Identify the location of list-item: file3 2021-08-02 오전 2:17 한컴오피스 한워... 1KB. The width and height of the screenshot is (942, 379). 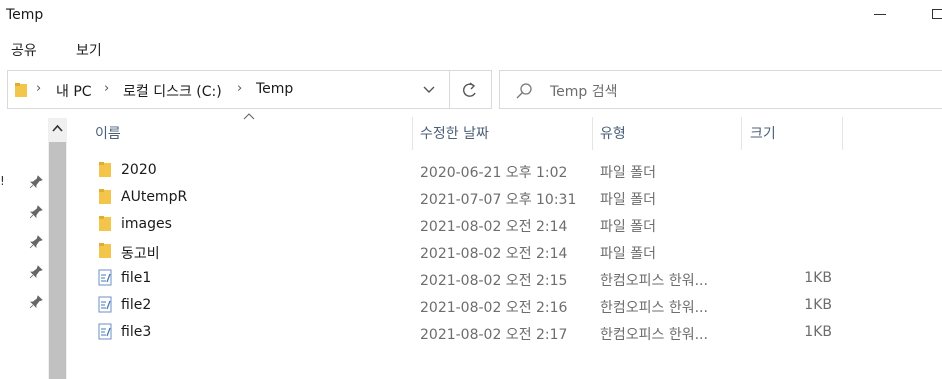
(467, 333).